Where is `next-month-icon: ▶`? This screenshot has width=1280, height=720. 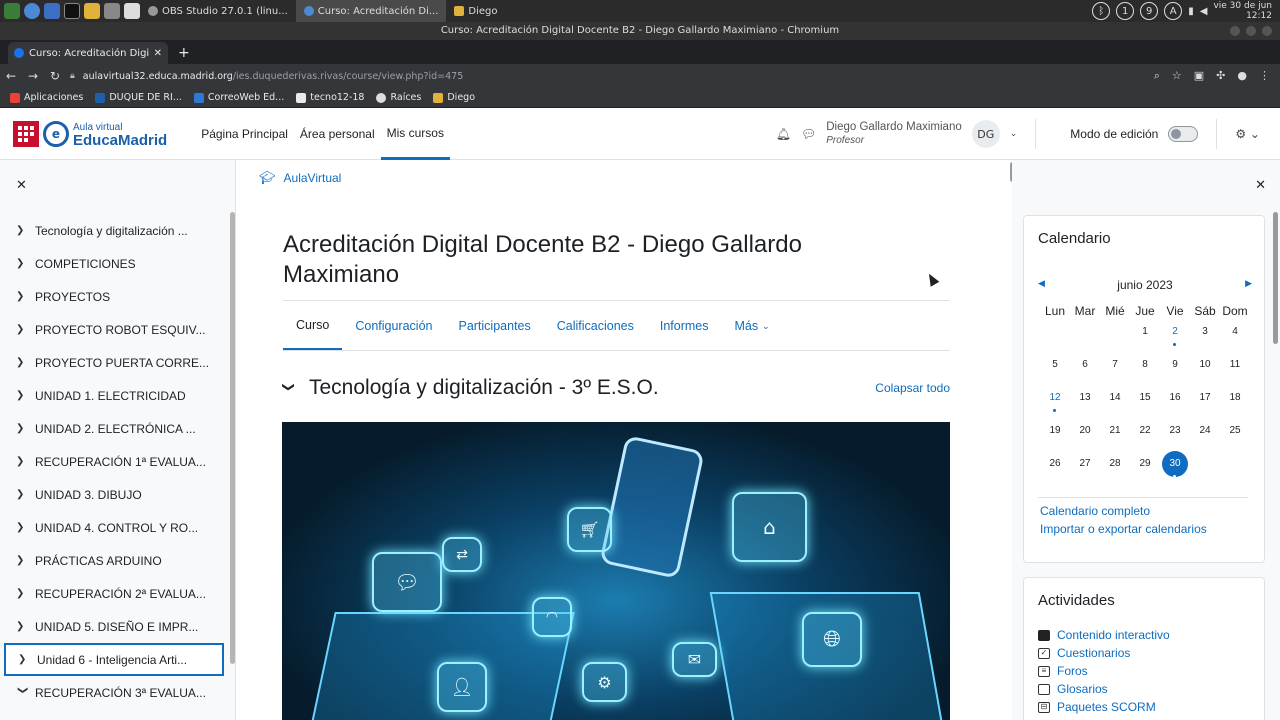 next-month-icon: ▶ is located at coordinates (1248, 285).